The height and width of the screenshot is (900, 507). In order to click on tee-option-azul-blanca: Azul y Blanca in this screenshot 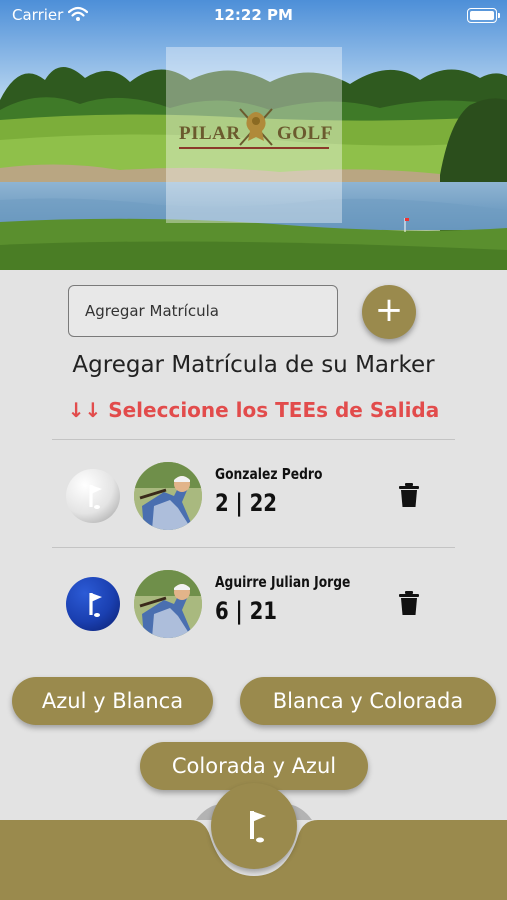, I will do `click(112, 701)`.